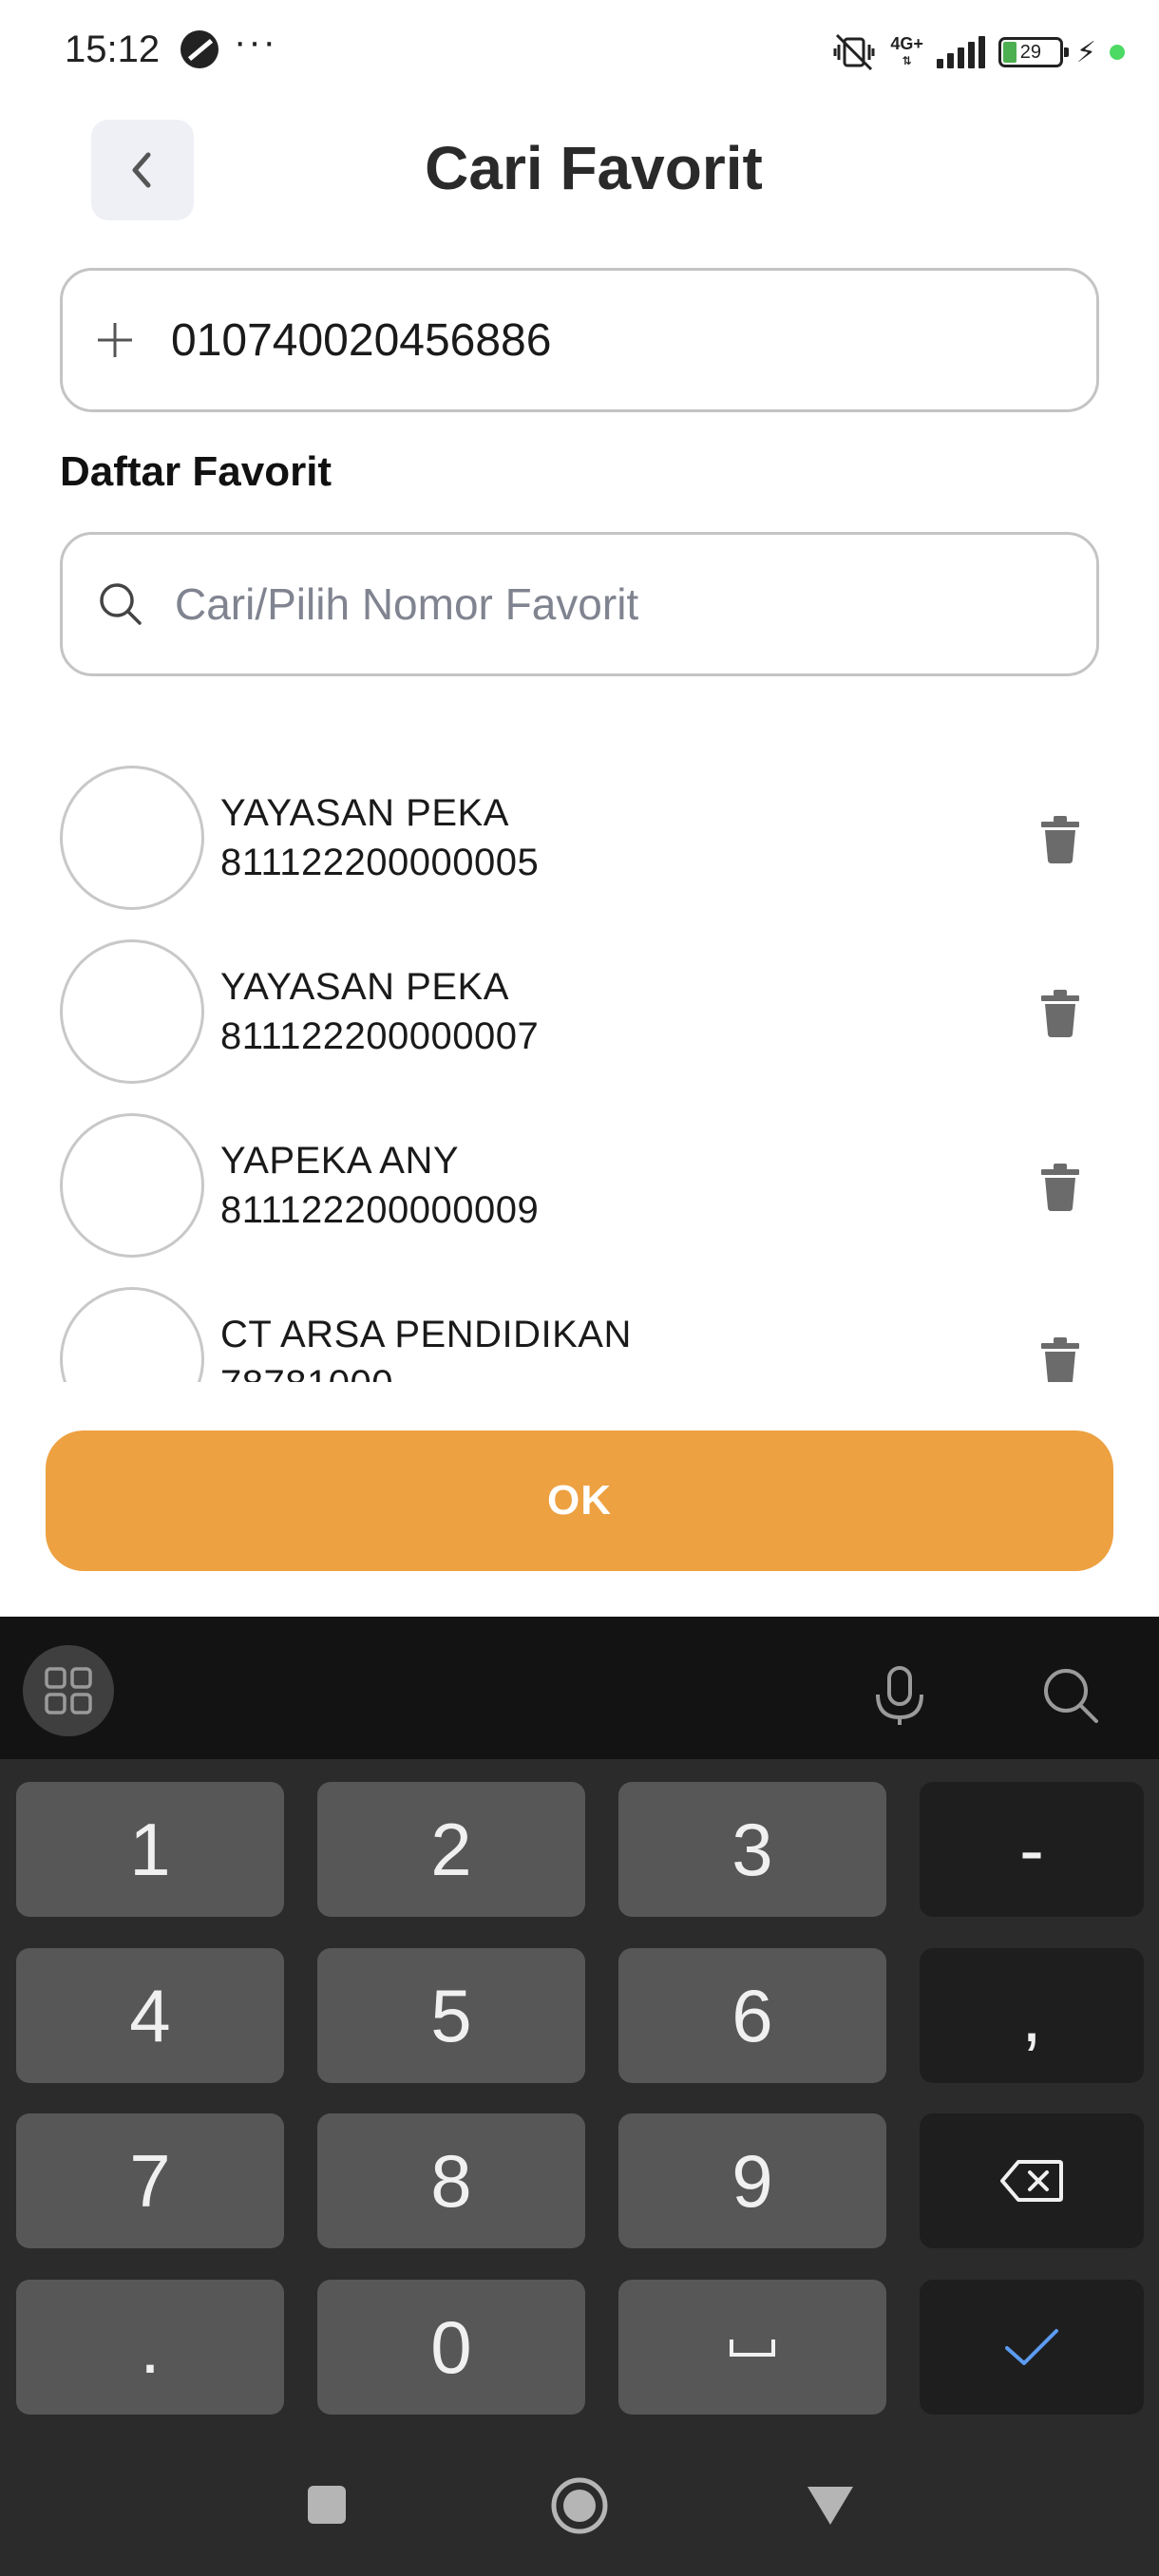 Image resolution: width=1159 pixels, height=2576 pixels. What do you see at coordinates (1032, 1849) in the screenshot?
I see `key-minus: -` at bounding box center [1032, 1849].